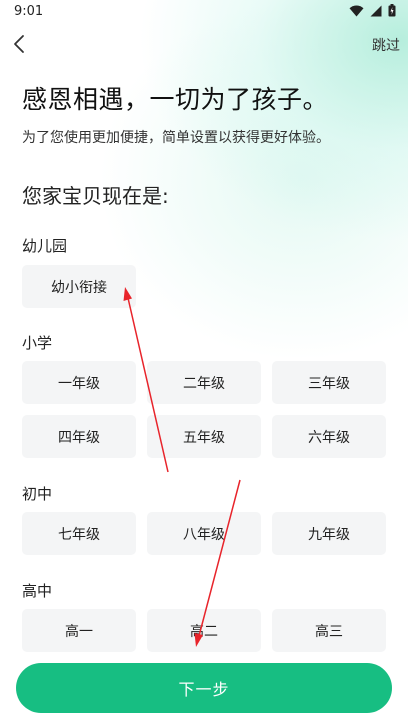 Image resolution: width=408 pixels, height=725 pixels. I want to click on section-label-kindergarten: 幼儿园, so click(45, 246).